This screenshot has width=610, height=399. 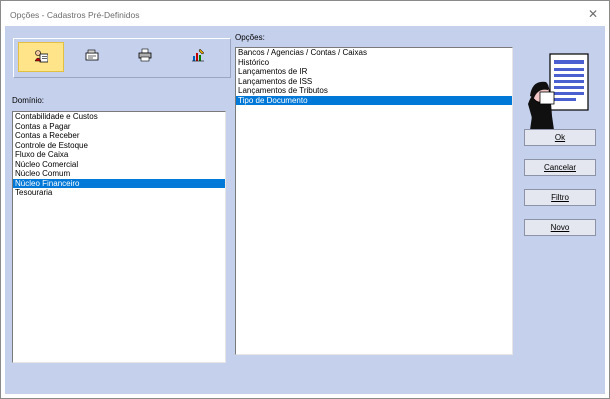 I want to click on novo-button: Novo, so click(x=560, y=227).